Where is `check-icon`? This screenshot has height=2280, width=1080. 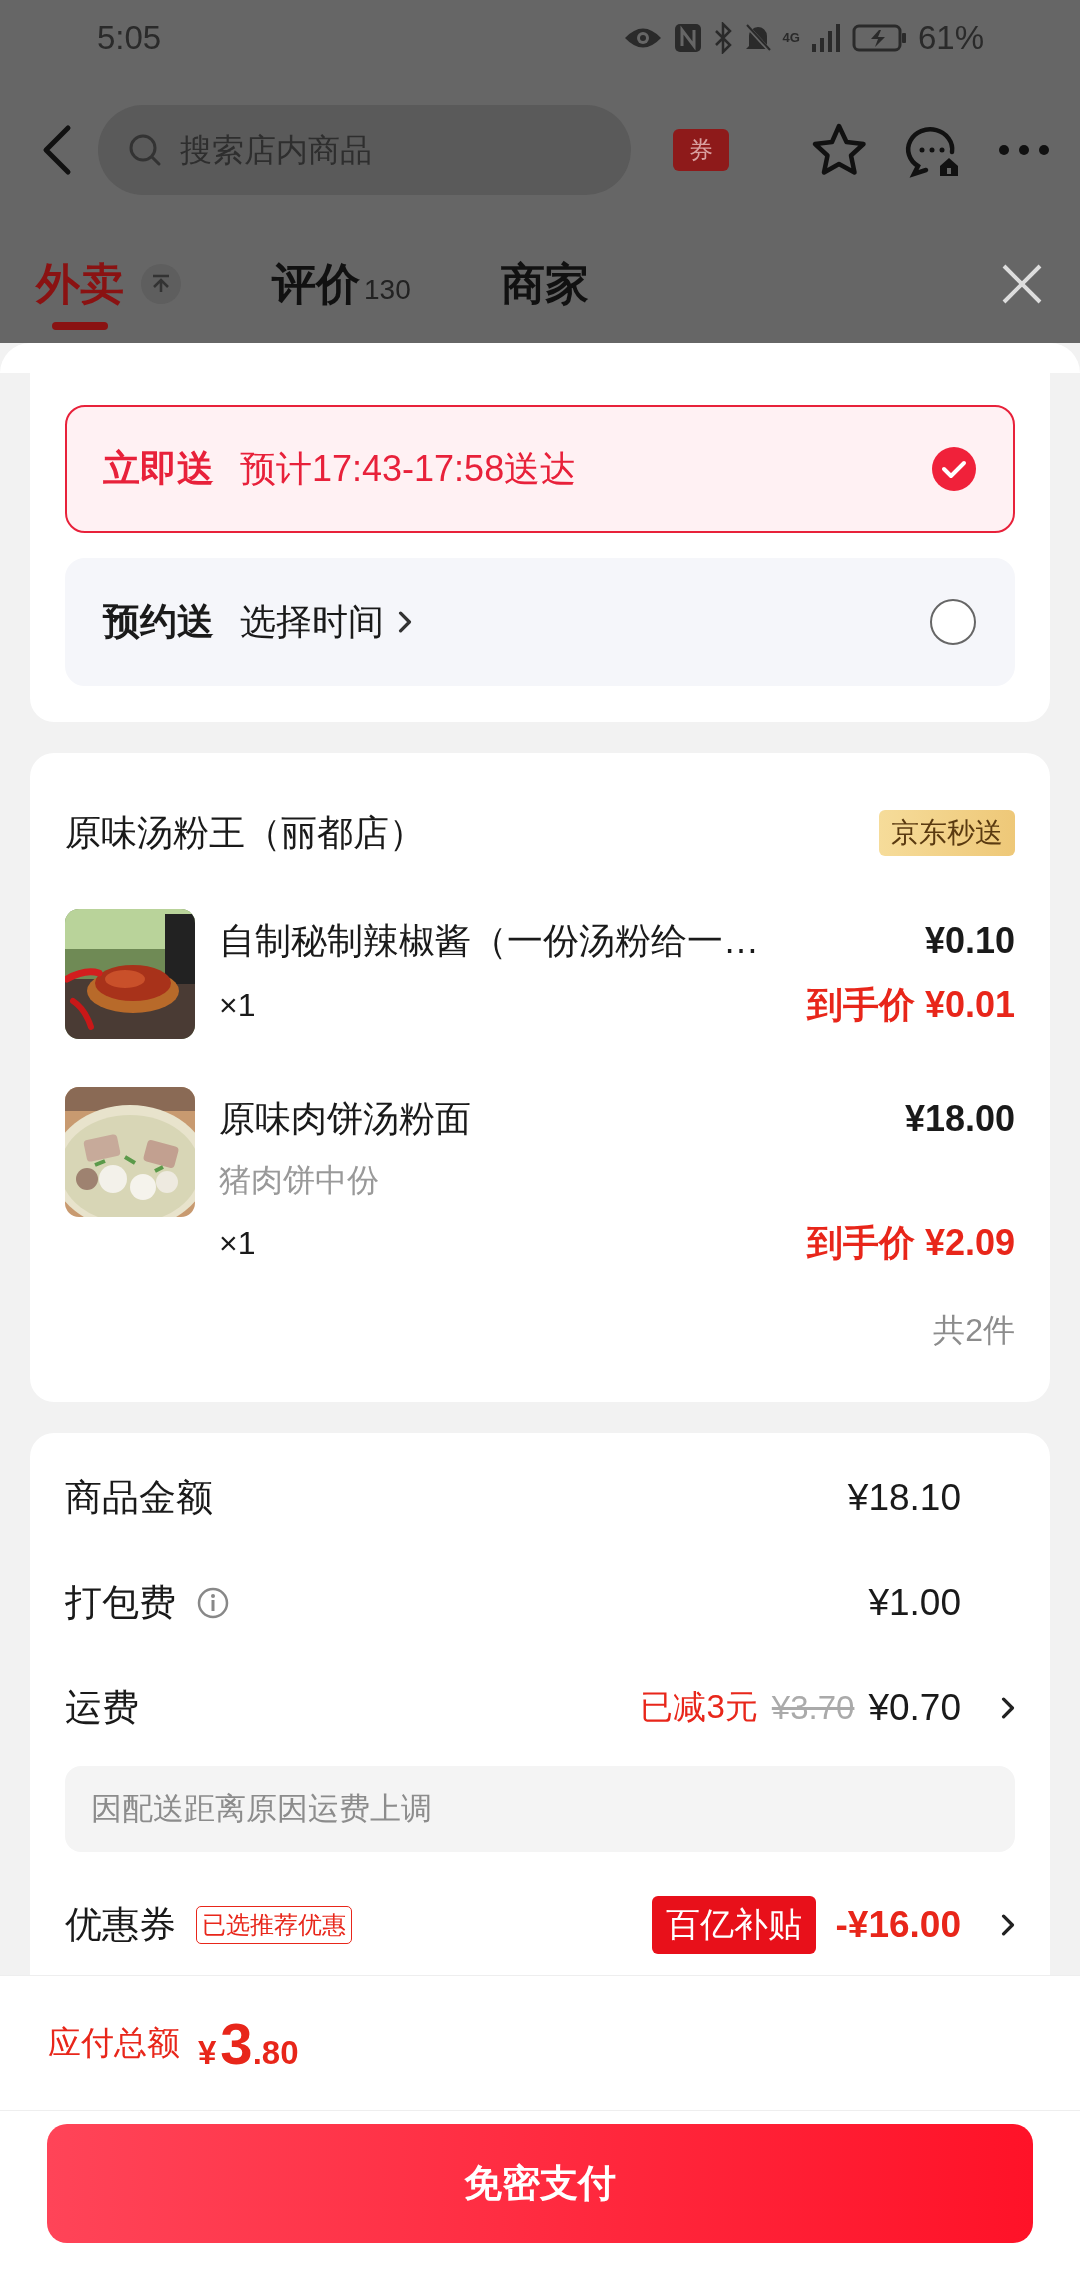 check-icon is located at coordinates (954, 469).